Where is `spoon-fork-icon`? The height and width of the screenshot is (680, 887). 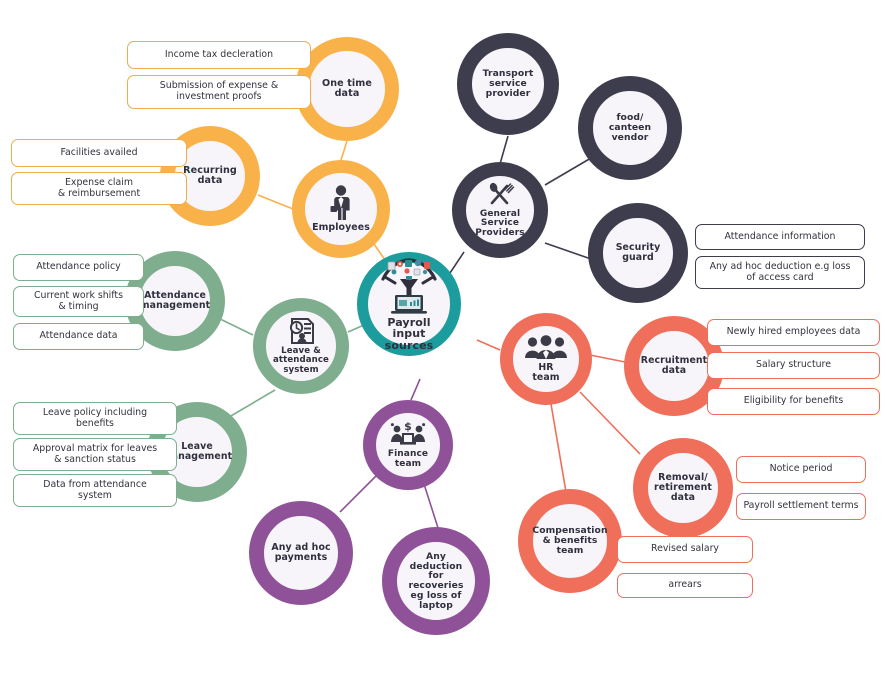 spoon-fork-icon is located at coordinates (500, 195).